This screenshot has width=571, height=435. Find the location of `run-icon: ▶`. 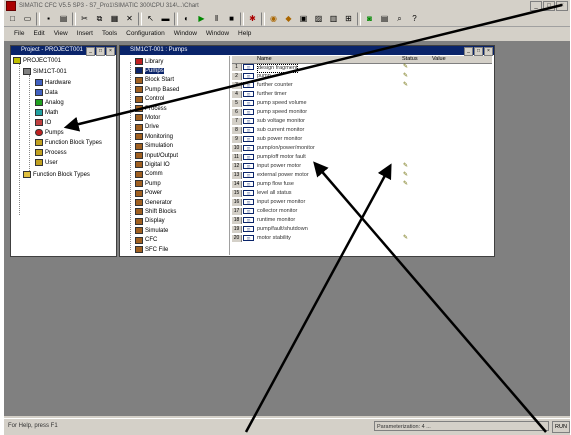

run-icon: ▶ is located at coordinates (201, 18).